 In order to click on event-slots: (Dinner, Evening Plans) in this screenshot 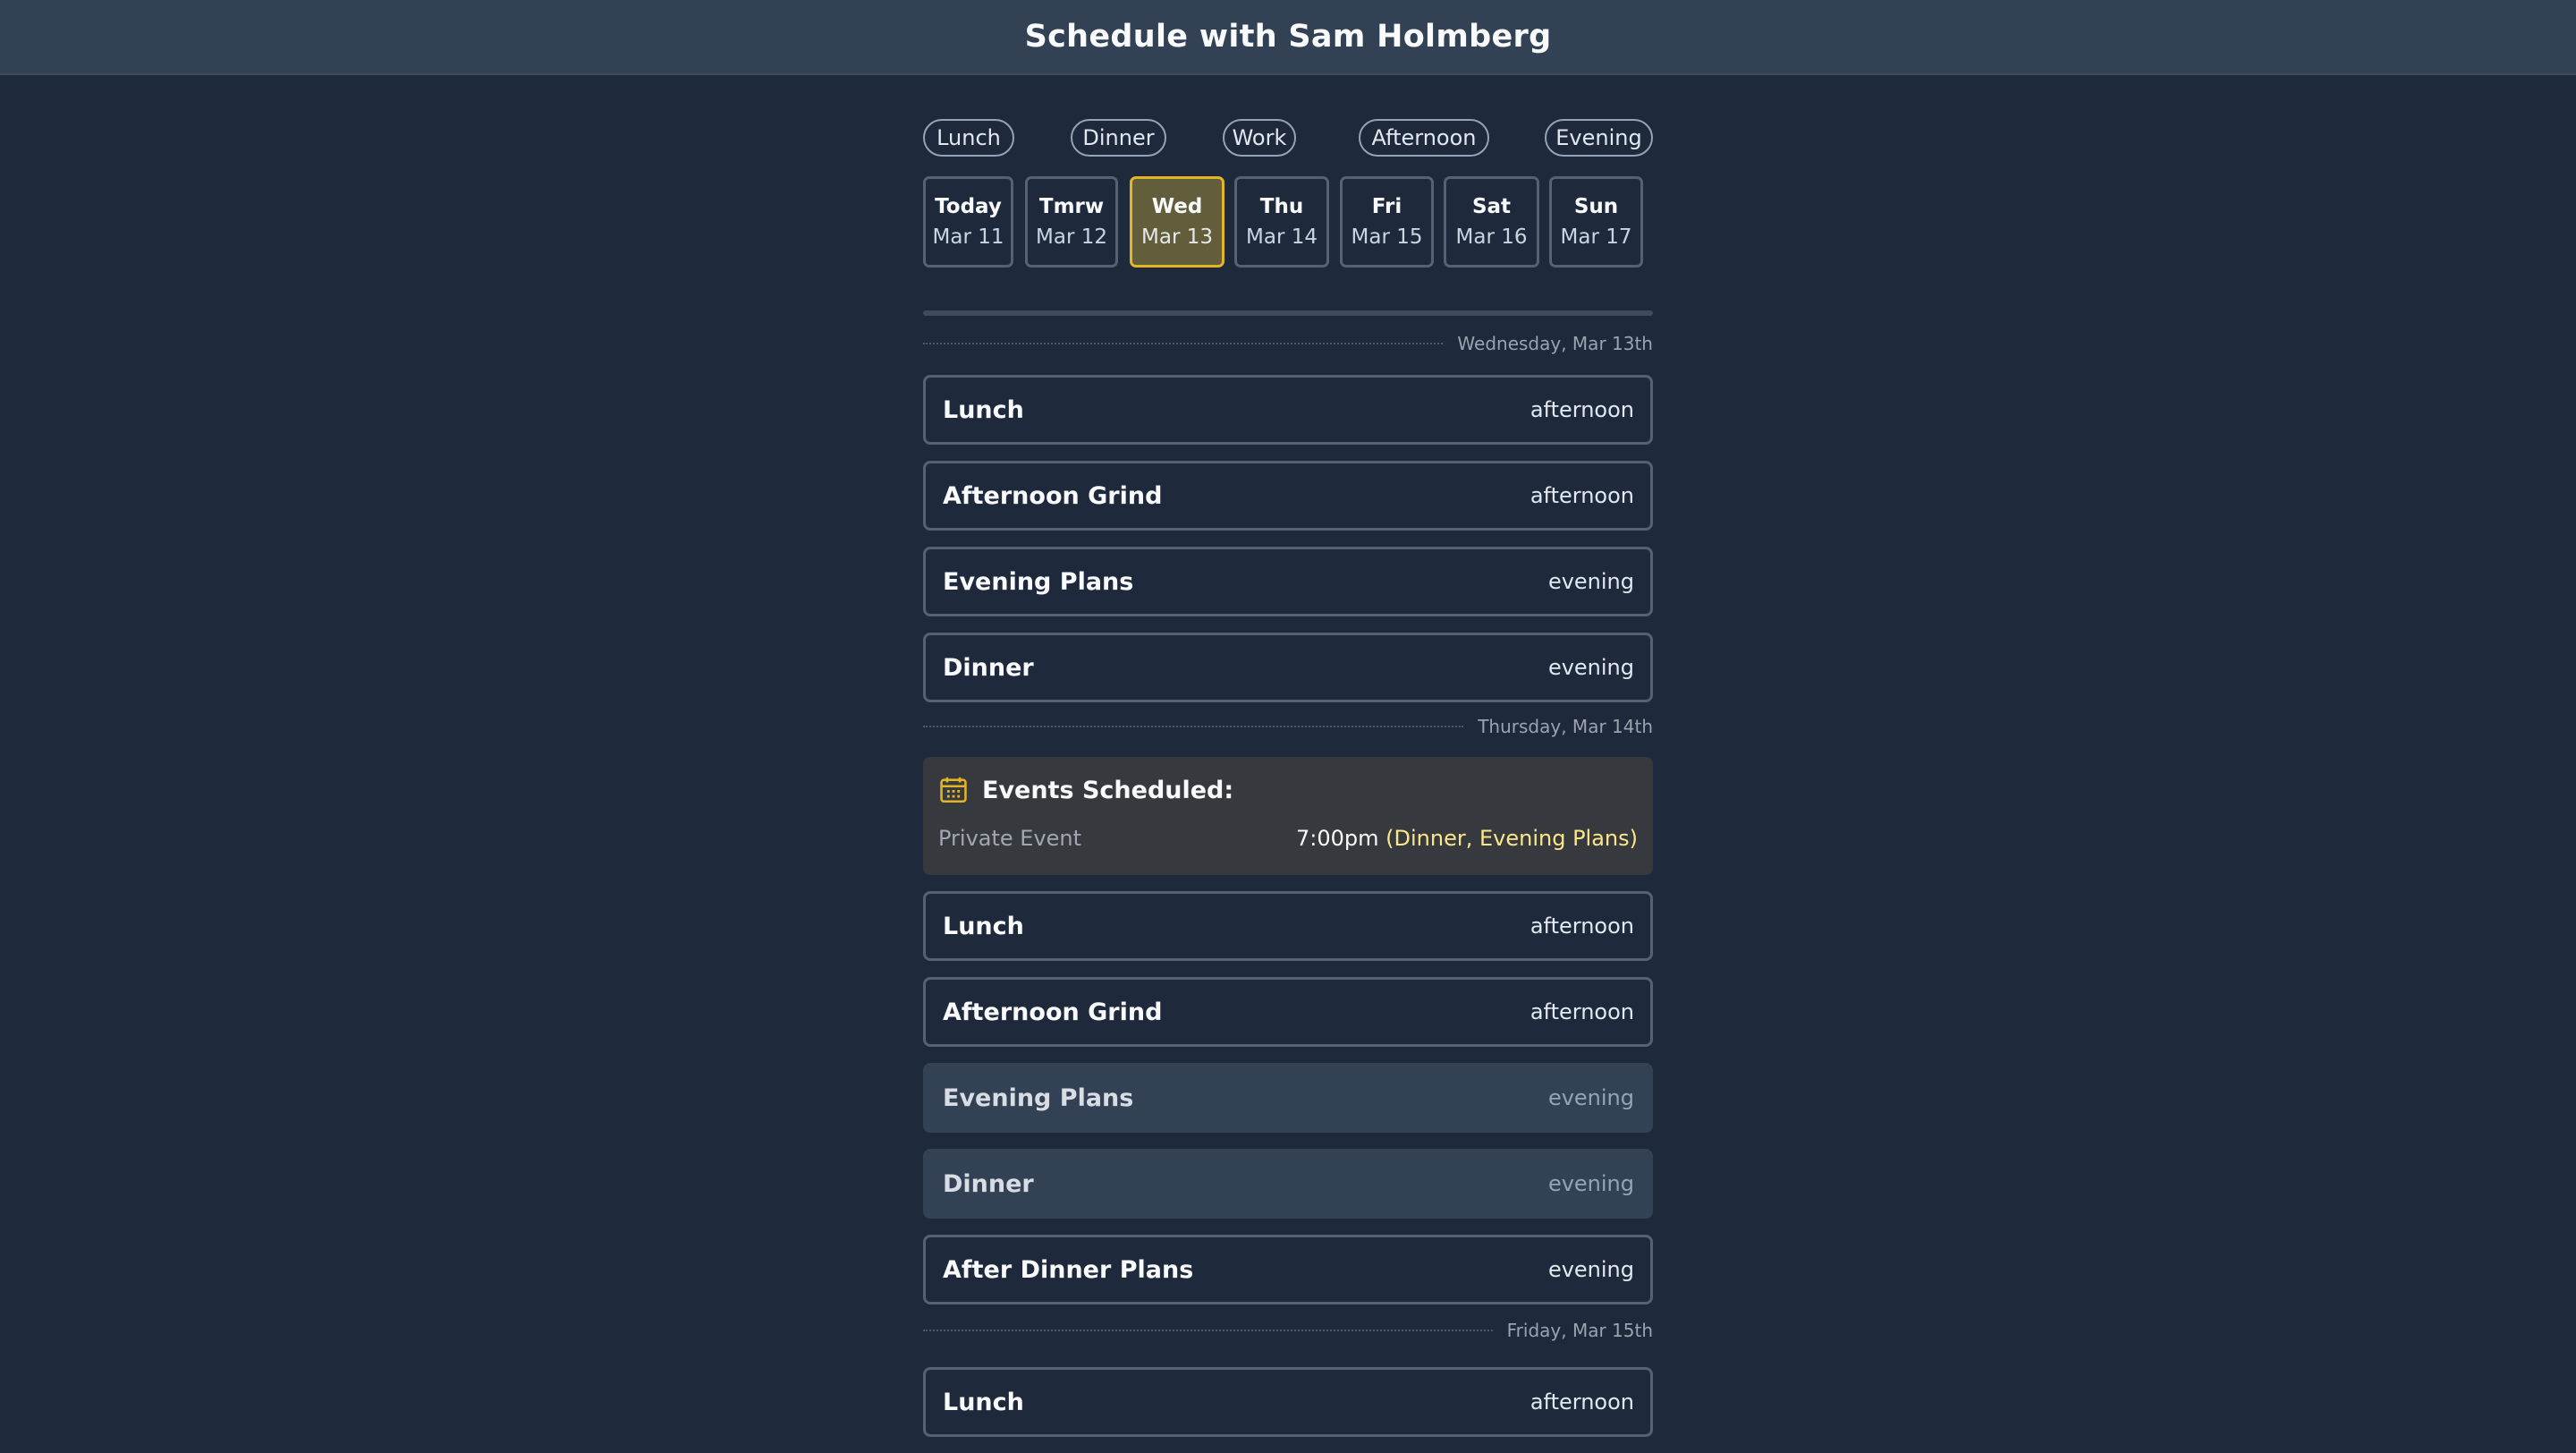, I will do `click(1511, 838)`.